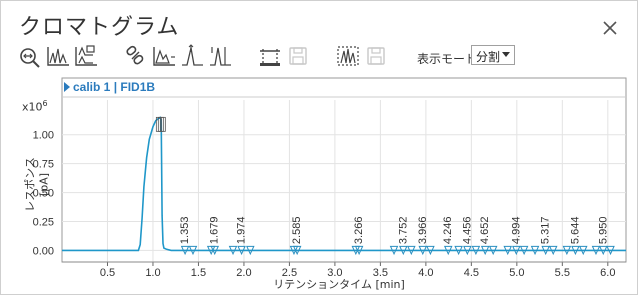 The height and width of the screenshot is (295, 638). What do you see at coordinates (423, 231) in the screenshot?
I see `peak-time-label: 3.966` at bounding box center [423, 231].